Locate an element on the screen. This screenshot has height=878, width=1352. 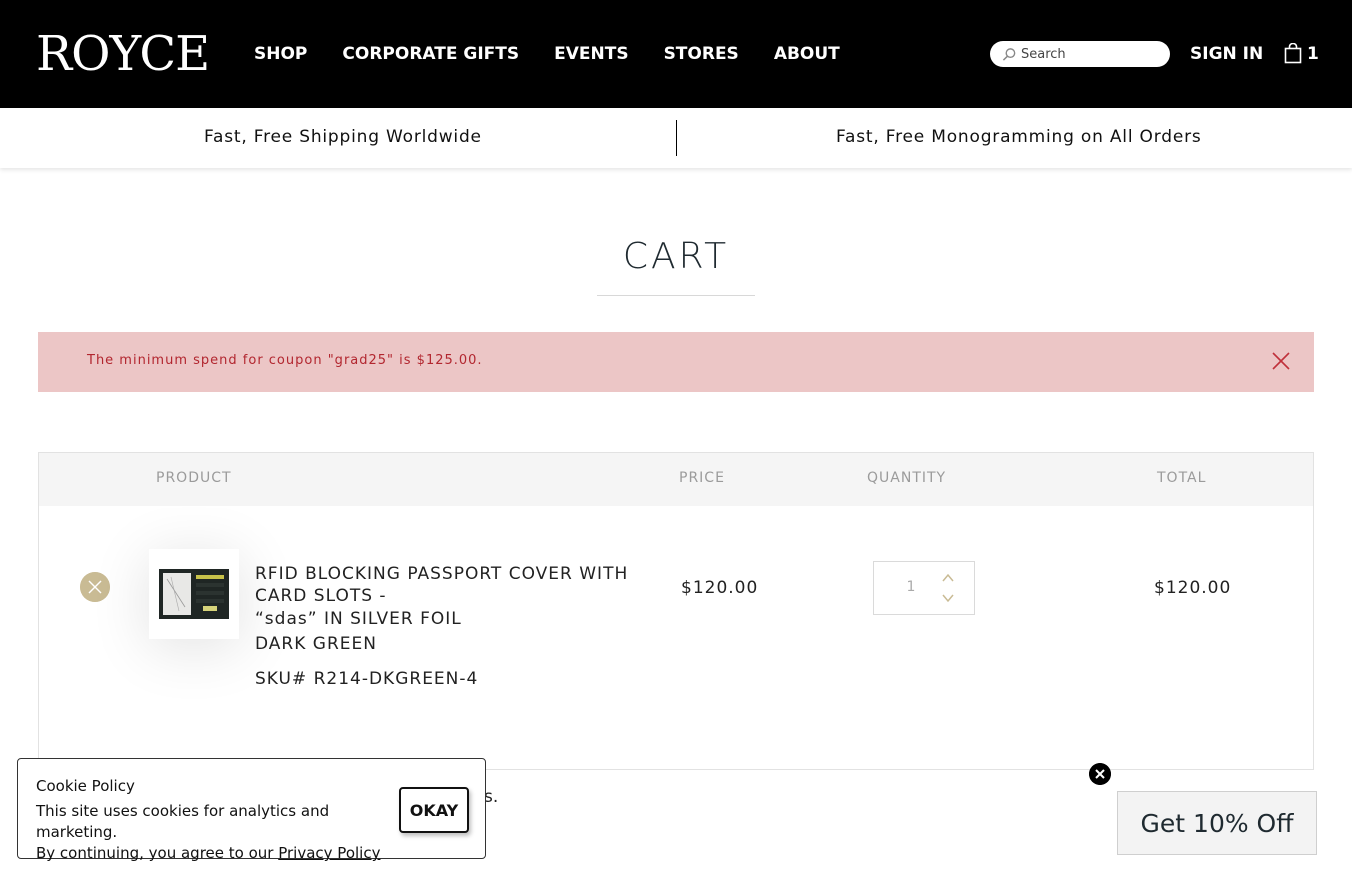
product-name-line: CARD SLOTS - is located at coordinates (321, 596).